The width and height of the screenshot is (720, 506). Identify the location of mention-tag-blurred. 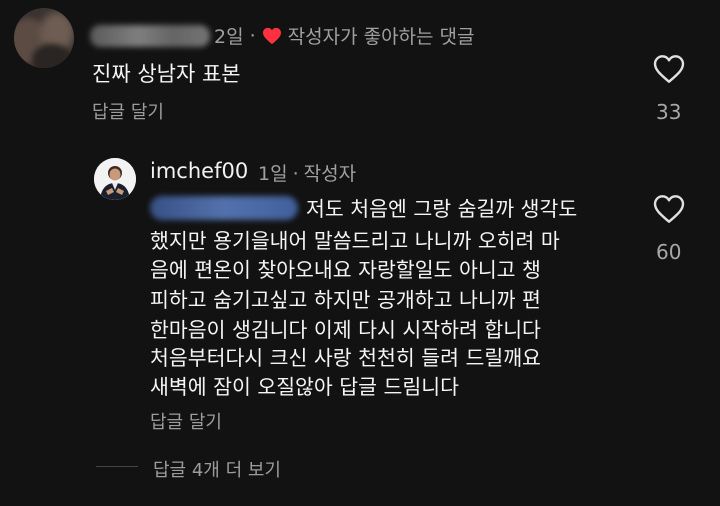
(224, 208).